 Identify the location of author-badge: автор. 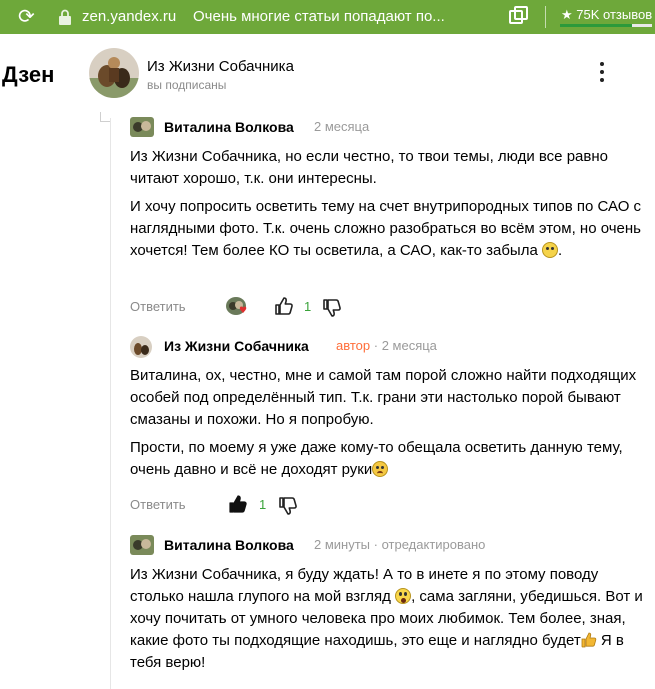
(353, 345).